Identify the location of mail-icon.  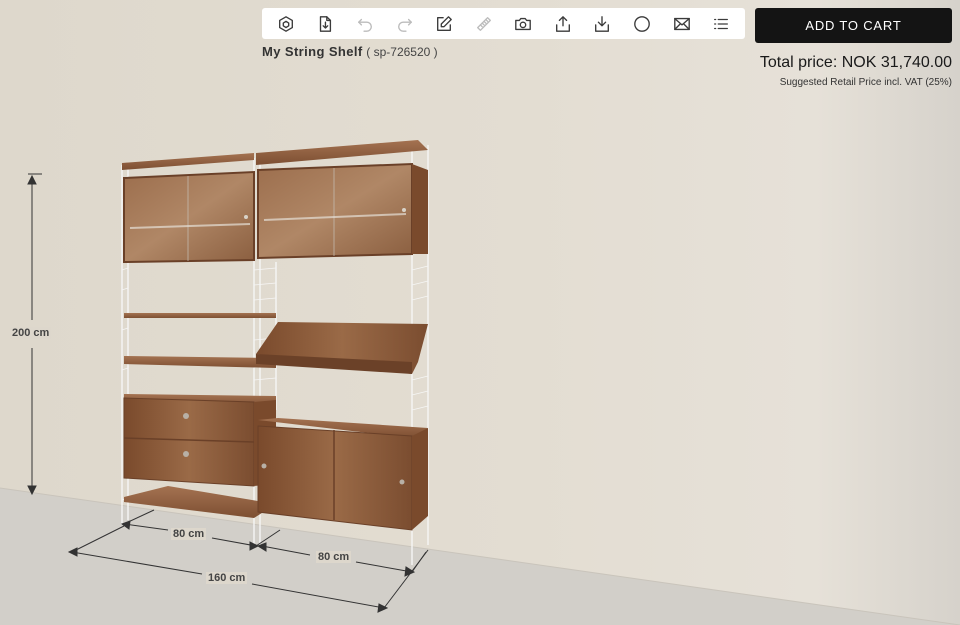
(681, 23).